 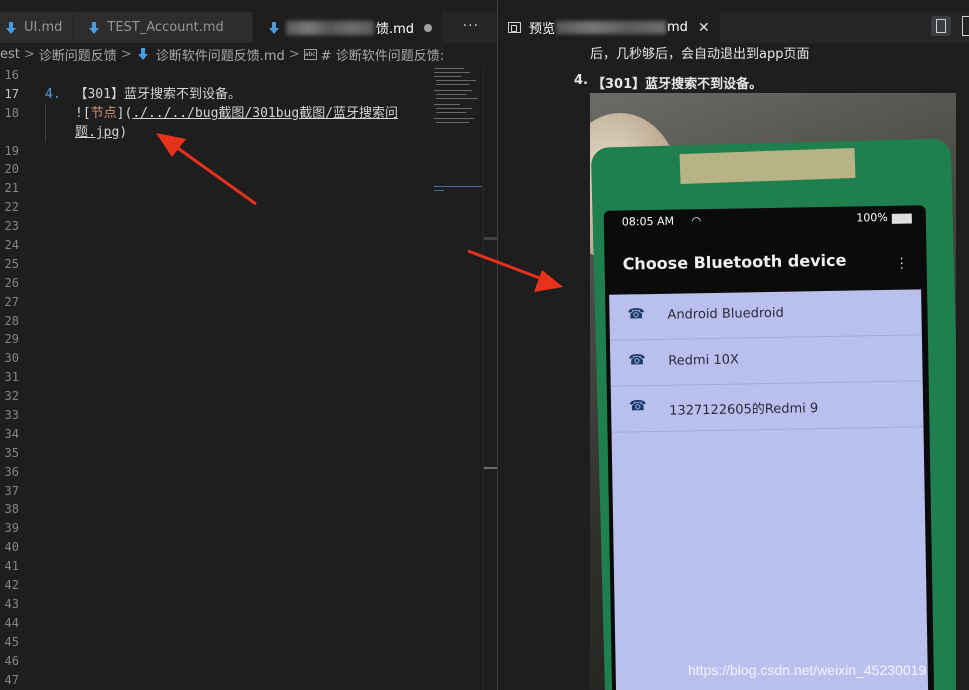 What do you see at coordinates (43, 27) in the screenshot?
I see `tab-label: UI.md` at bounding box center [43, 27].